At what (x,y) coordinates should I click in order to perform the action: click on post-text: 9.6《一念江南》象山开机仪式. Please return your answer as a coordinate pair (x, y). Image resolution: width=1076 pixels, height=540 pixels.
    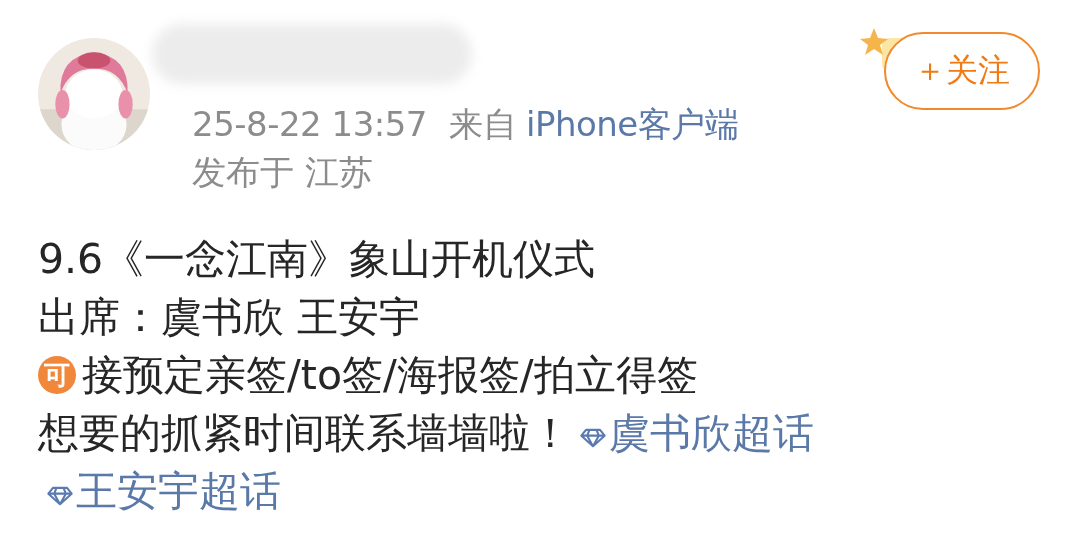
    Looking at the image, I should click on (317, 259).